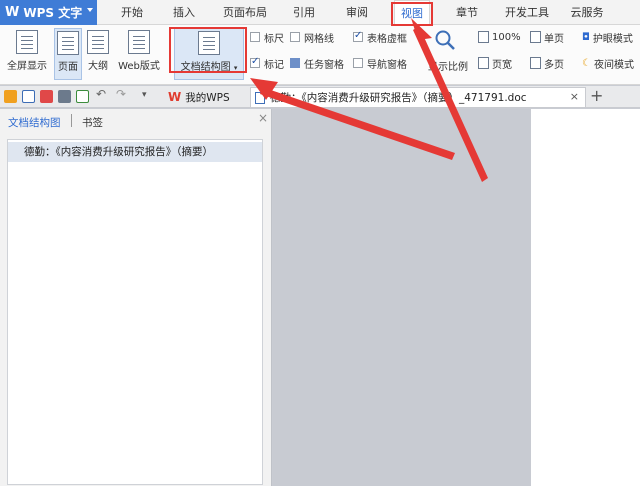 This screenshot has height=486, width=640. I want to click on app-menu-button: W WPS 文字, so click(48, 12).